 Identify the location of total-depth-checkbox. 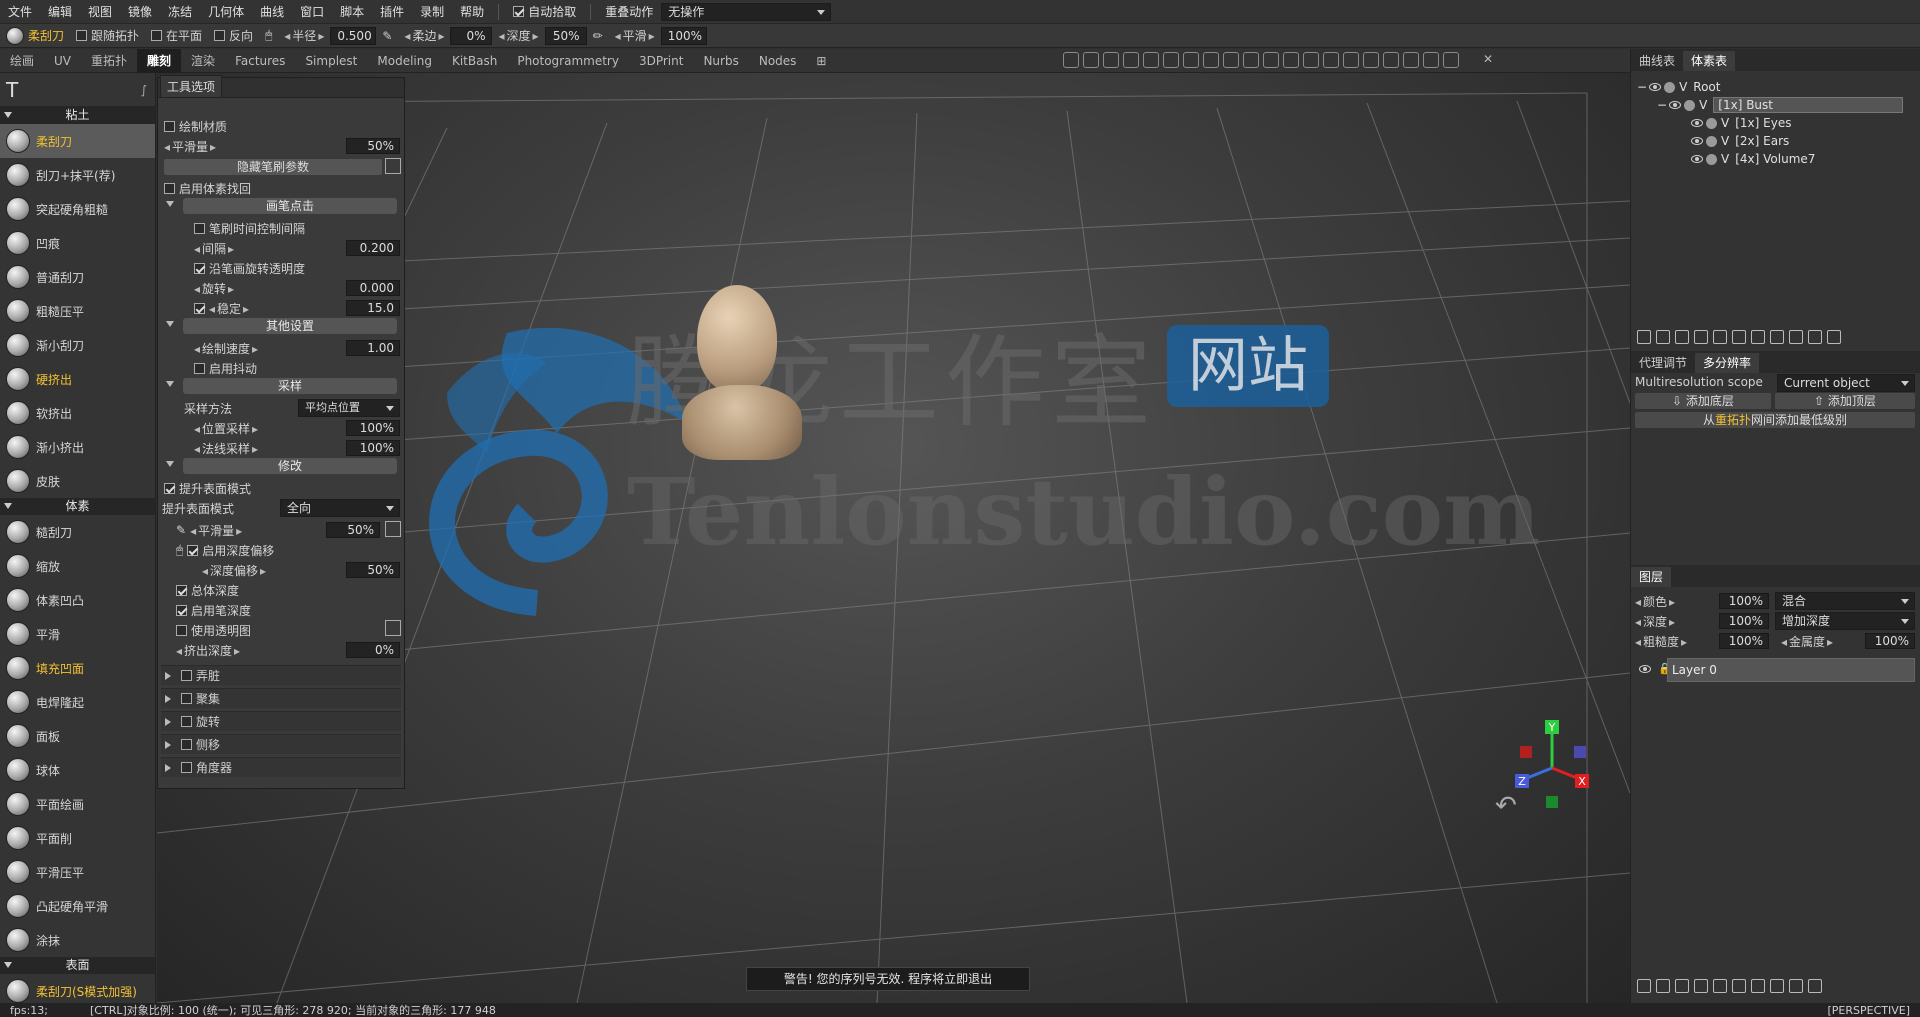
(181, 590).